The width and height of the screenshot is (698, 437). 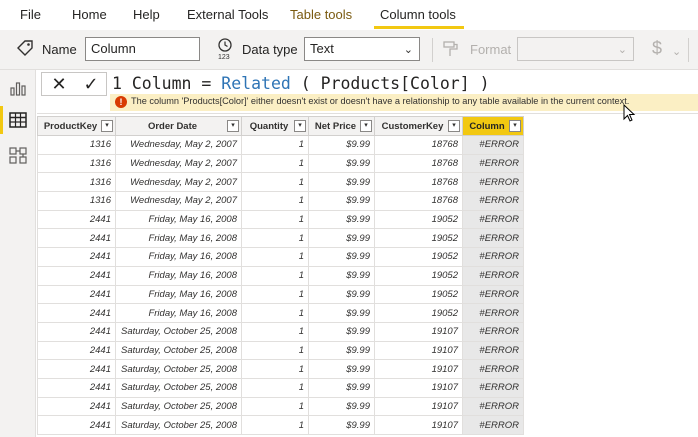 What do you see at coordinates (362, 49) in the screenshot?
I see `datatype-select: Text ⌄` at bounding box center [362, 49].